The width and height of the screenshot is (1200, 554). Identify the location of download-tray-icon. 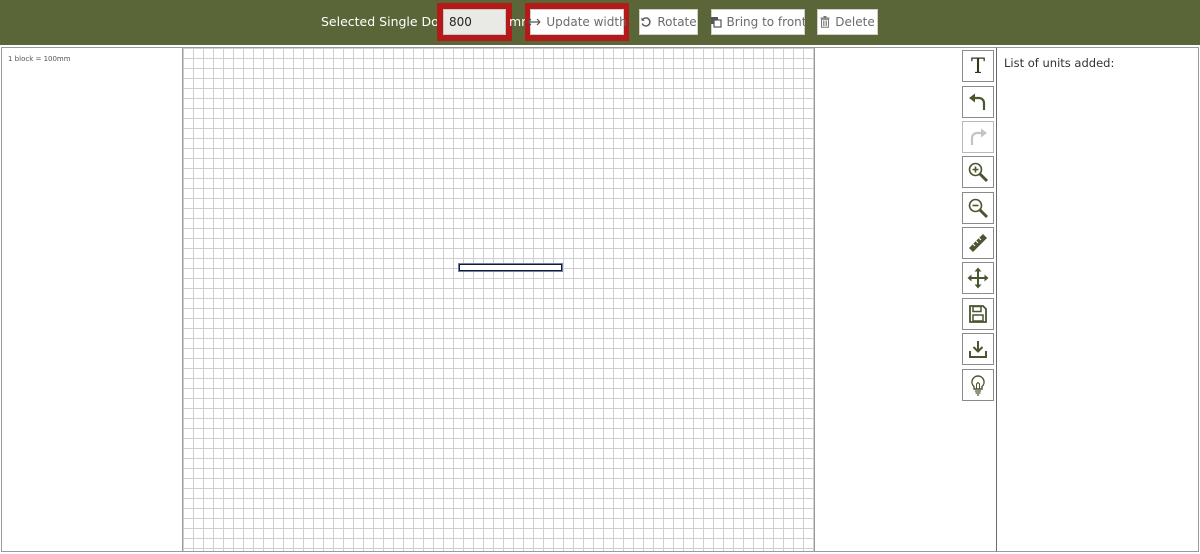
(978, 349).